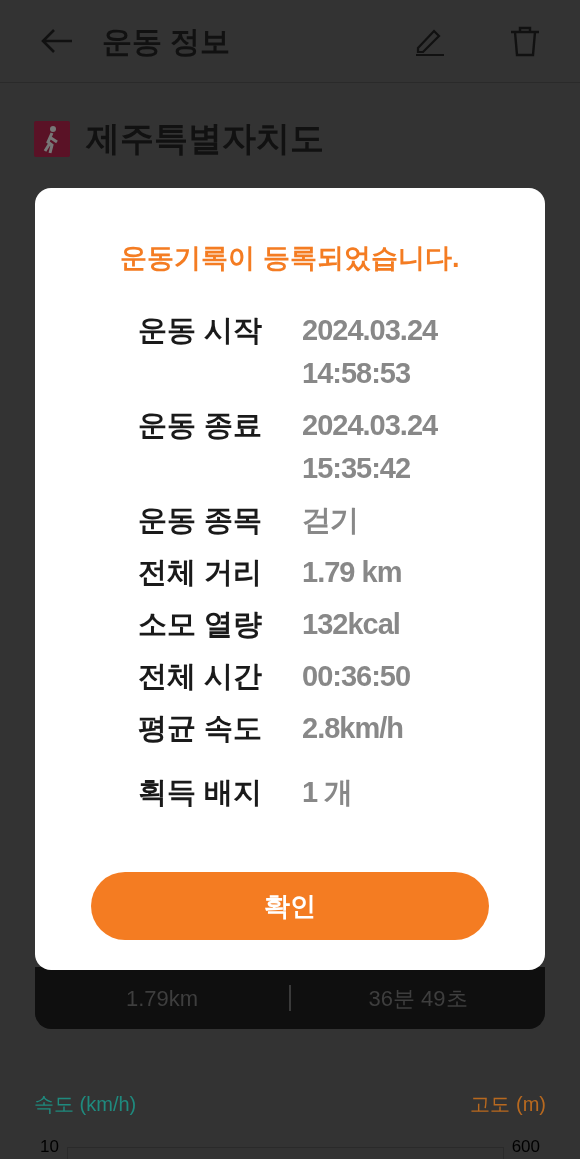  What do you see at coordinates (357, 373) in the screenshot?
I see `field-value: 14:58:53` at bounding box center [357, 373].